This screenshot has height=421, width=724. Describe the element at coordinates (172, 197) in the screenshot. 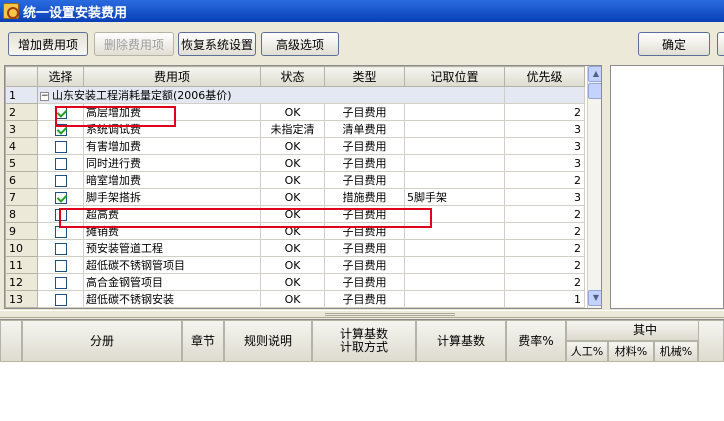

I see `item-name-cell: 脚手架搭拆` at that location.